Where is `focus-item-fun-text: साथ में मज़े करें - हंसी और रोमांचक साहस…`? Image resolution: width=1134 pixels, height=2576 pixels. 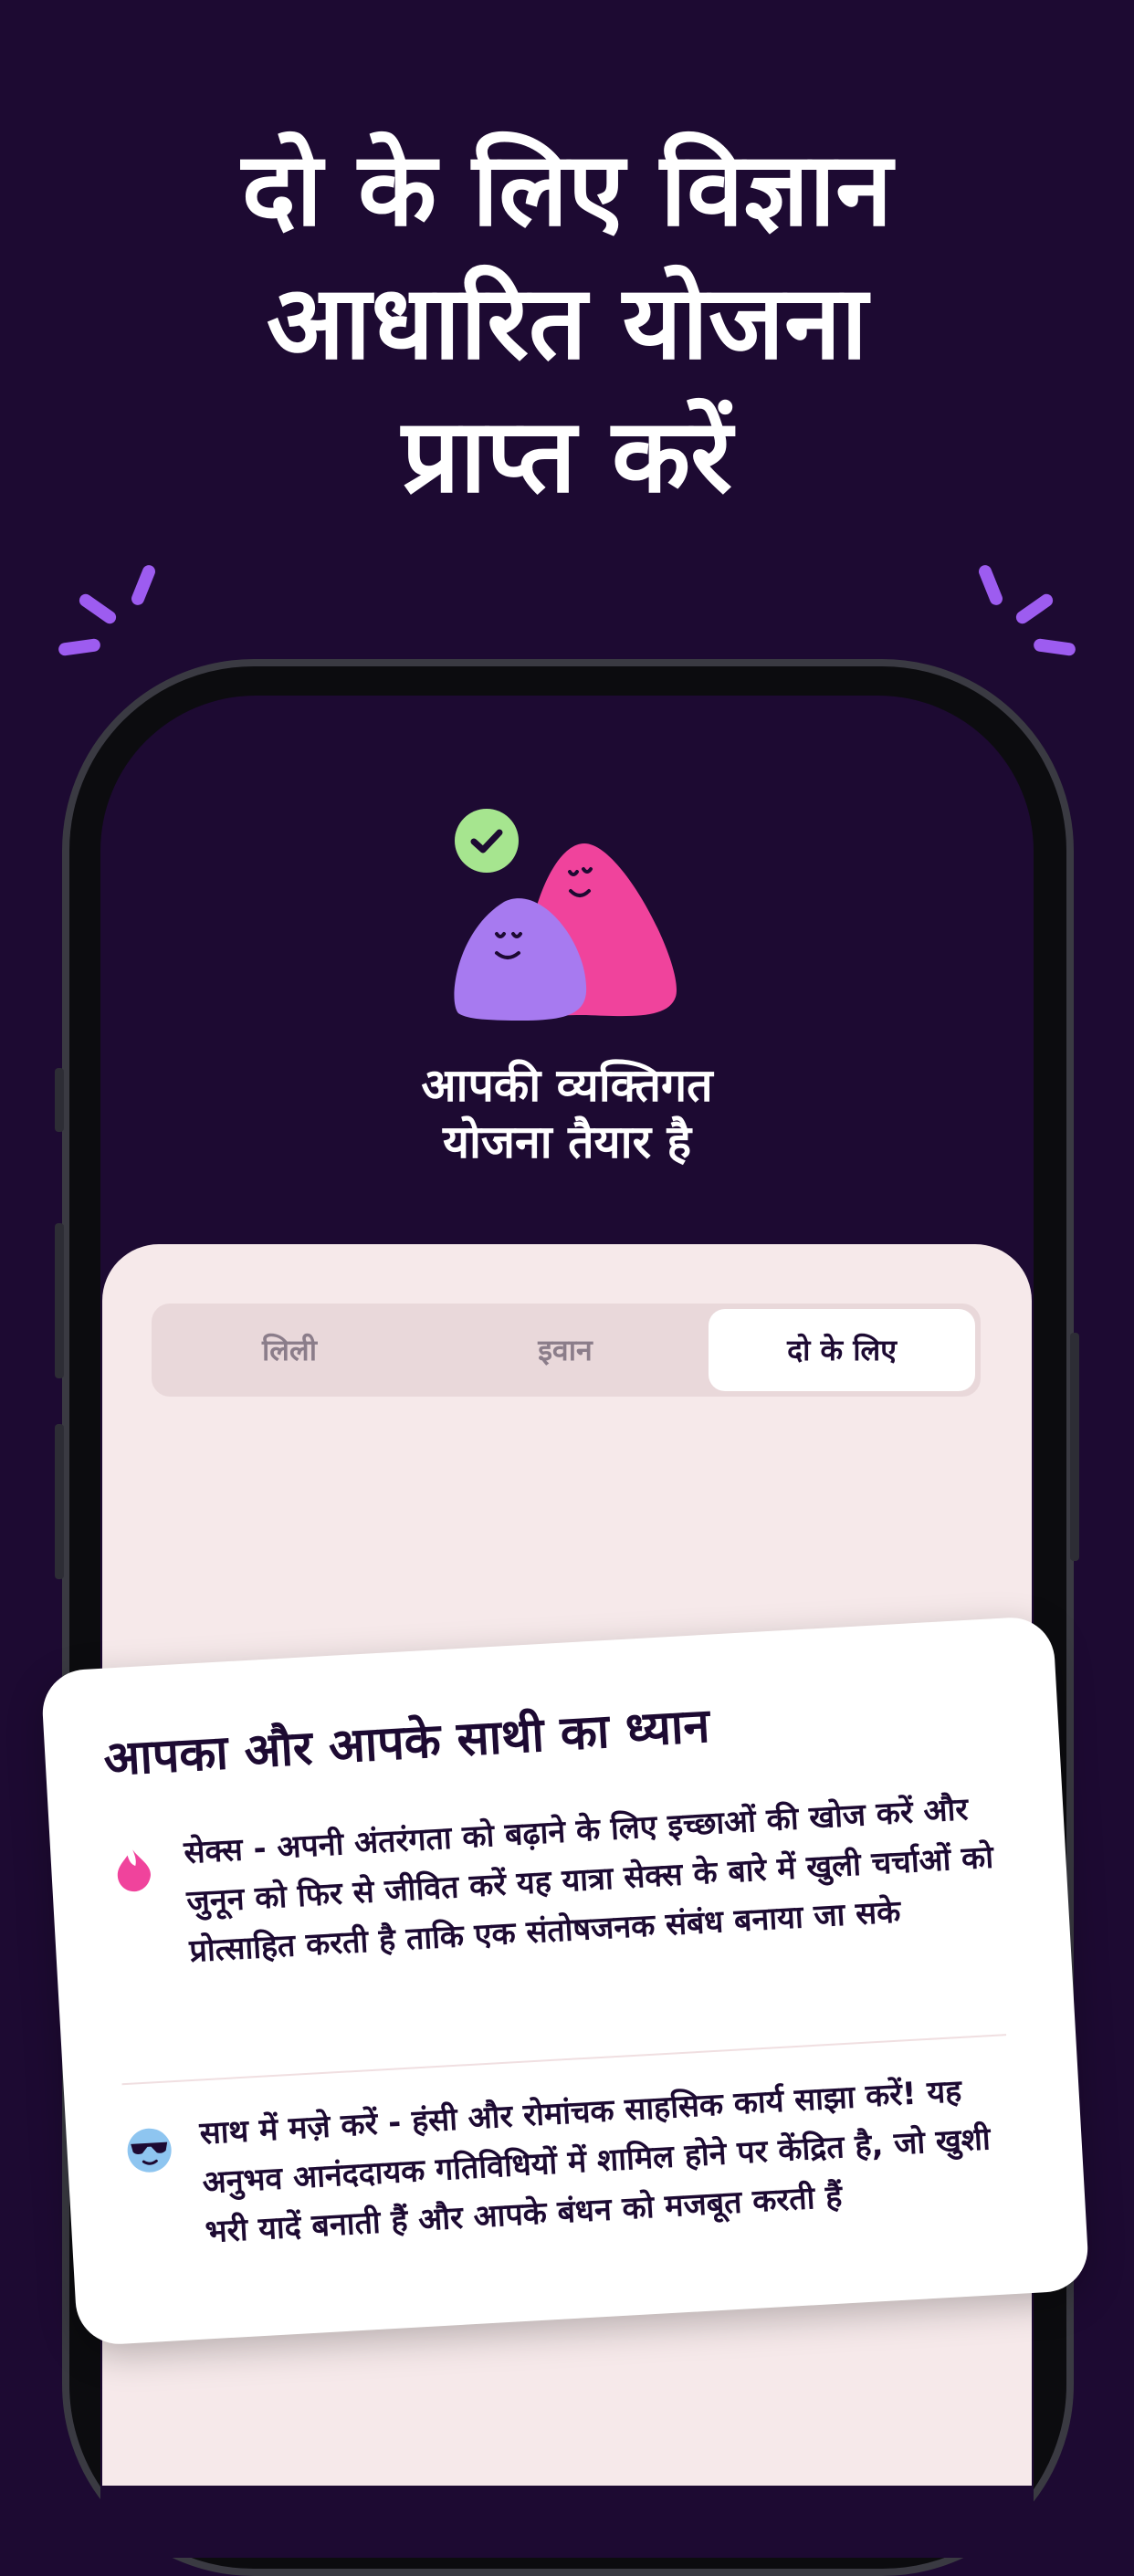
focus-item-fun-text: साथ में मज़े करें - हंसी और रोमांचक साहस… is located at coordinates (595, 2162).